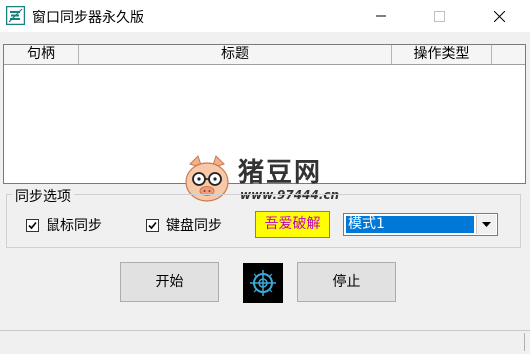 The height and width of the screenshot is (354, 530). I want to click on keyboard-sync-checkbox: 键盘同步, so click(184, 225).